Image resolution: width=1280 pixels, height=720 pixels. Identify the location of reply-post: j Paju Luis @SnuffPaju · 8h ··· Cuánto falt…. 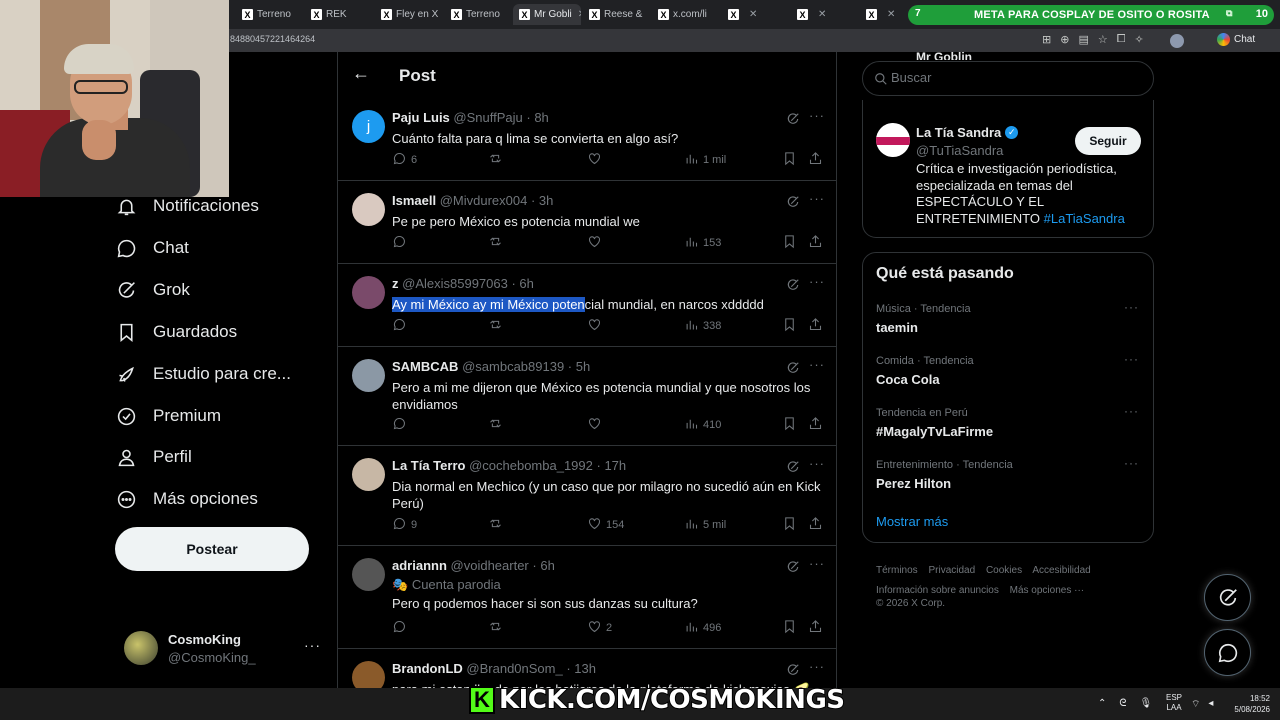
(587, 139).